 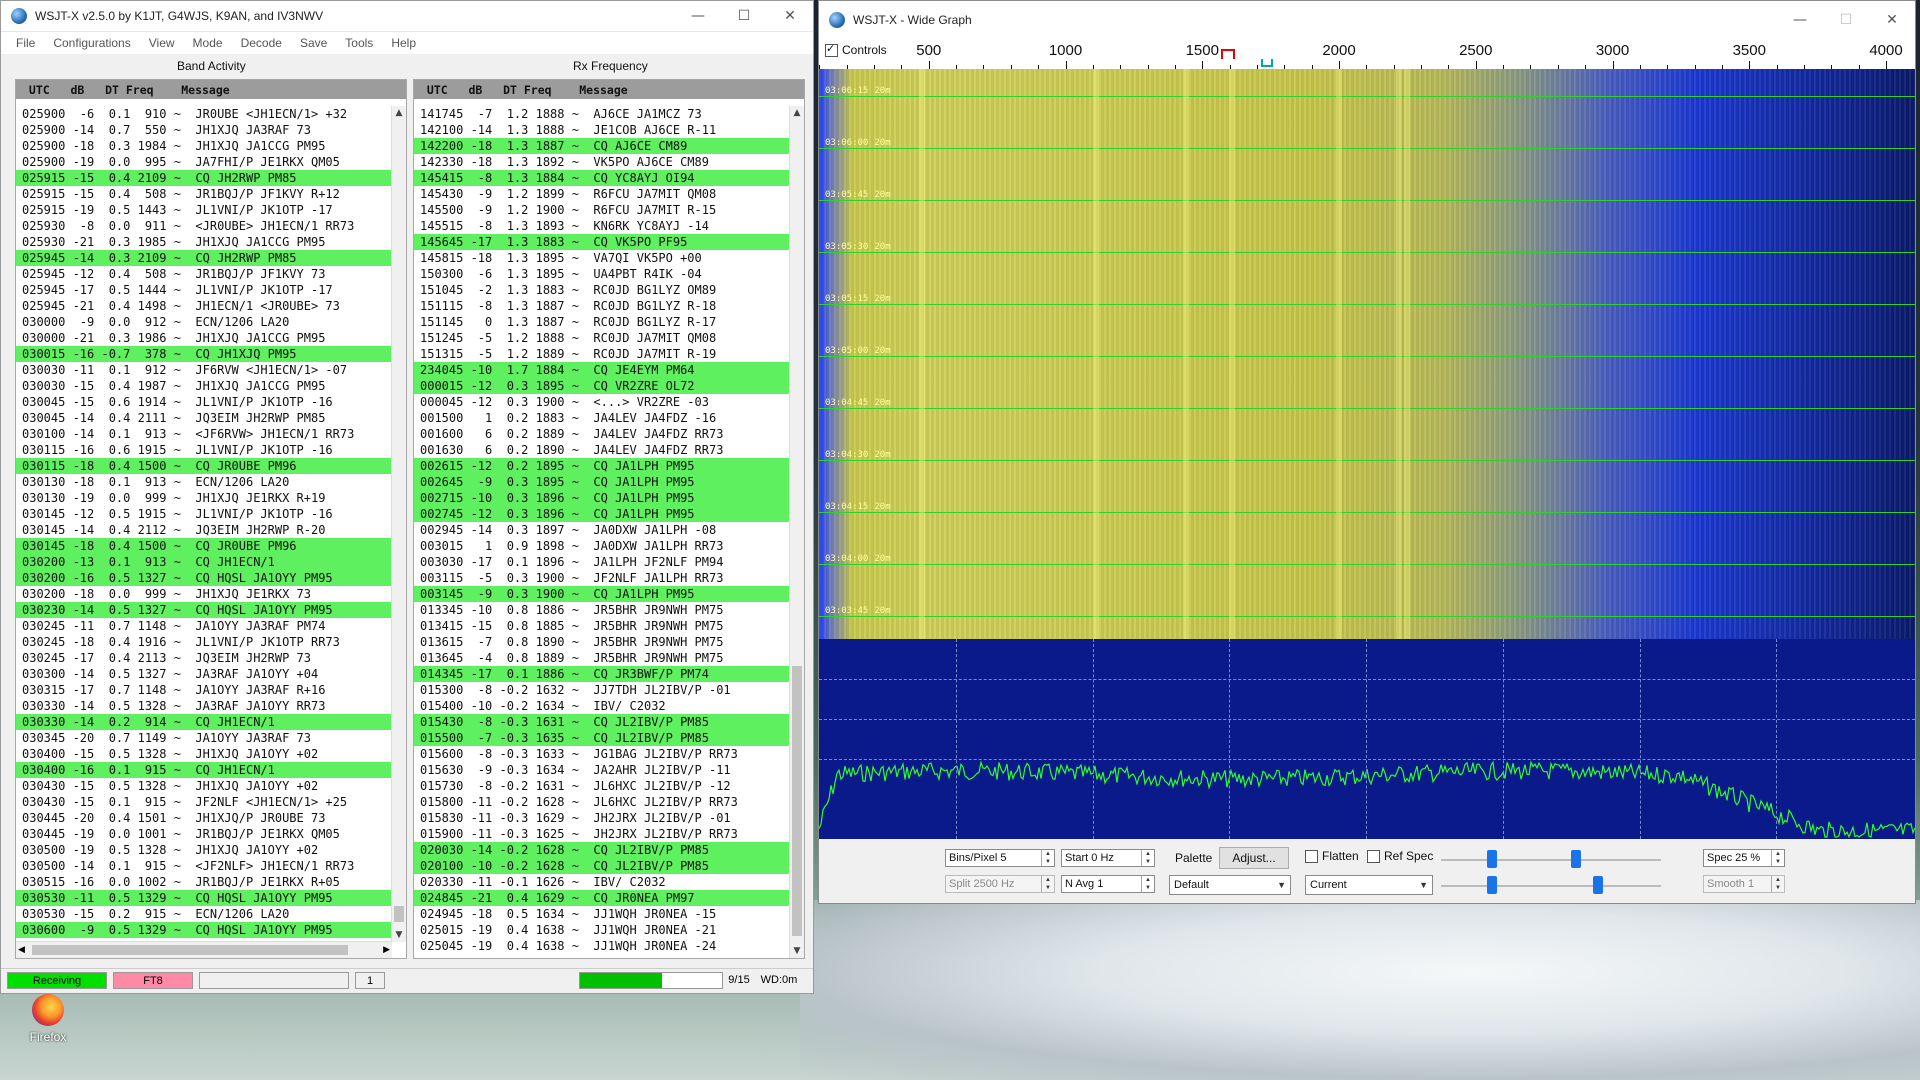 What do you see at coordinates (204, 146) in the screenshot?
I see `decode-row: 025900 -18 0.3 1984 ~ JH1XJQ JA1CCG PM95` at bounding box center [204, 146].